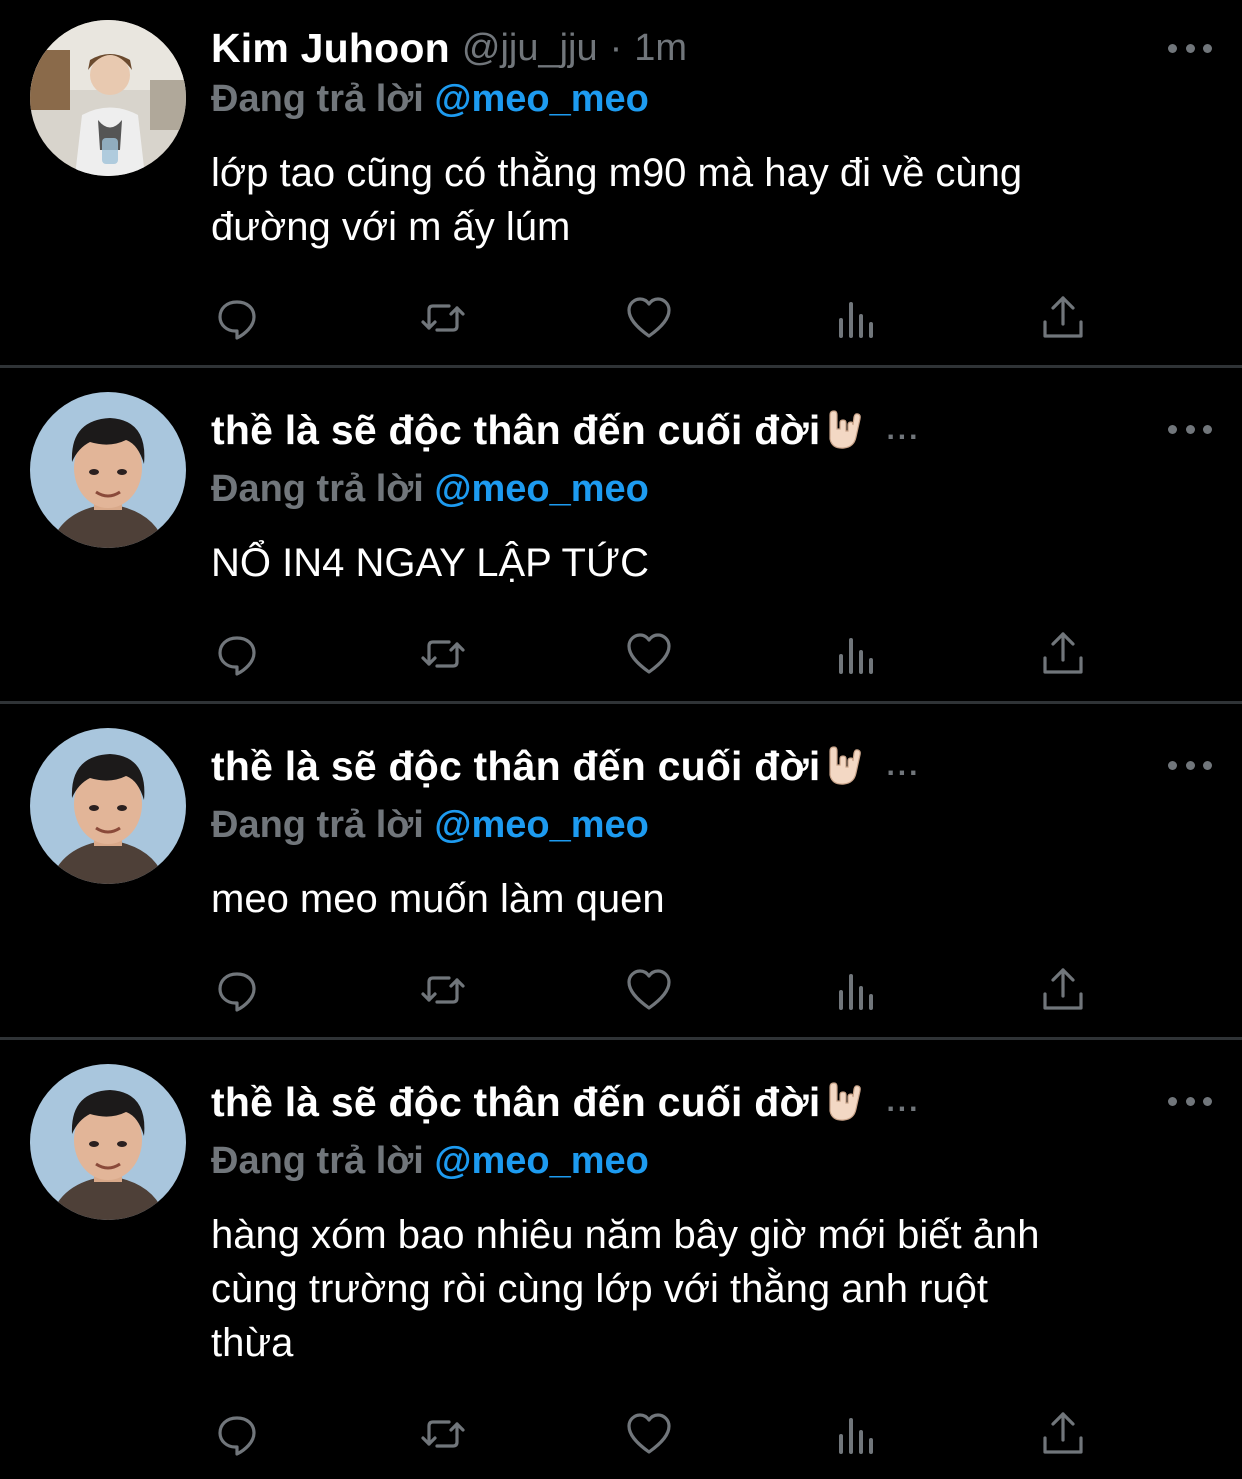  Describe the element at coordinates (530, 48) in the screenshot. I see `author-handle: @jju_jju` at that location.